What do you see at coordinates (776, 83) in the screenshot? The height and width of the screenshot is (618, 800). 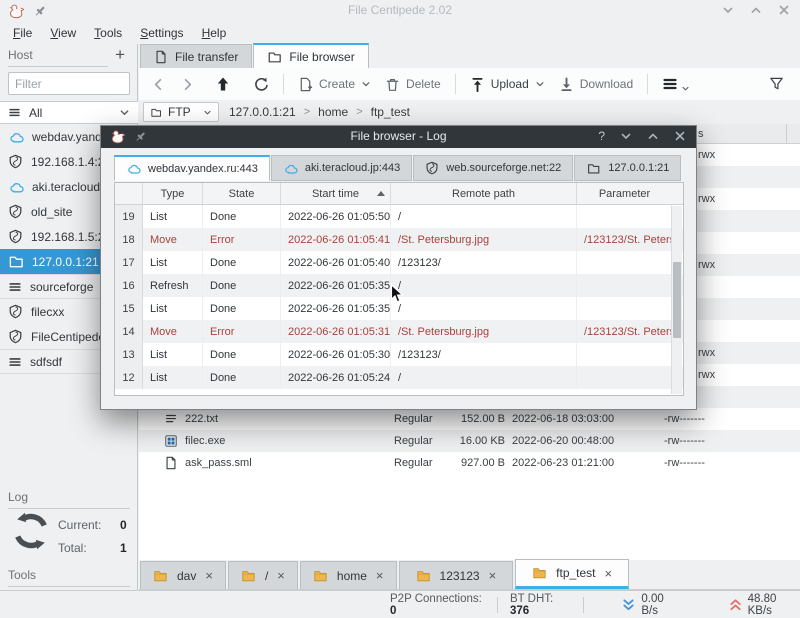 I see `filter-funnel-button` at bounding box center [776, 83].